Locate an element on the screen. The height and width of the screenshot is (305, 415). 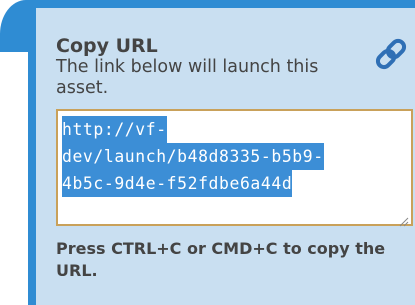
resize-grip-icon is located at coordinates (404, 219).